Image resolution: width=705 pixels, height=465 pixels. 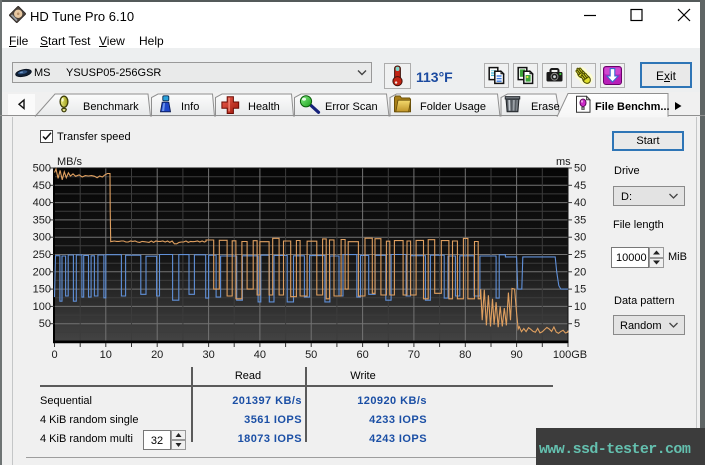 What do you see at coordinates (42, 203) in the screenshot?
I see `svg-text: 400` at bounding box center [42, 203].